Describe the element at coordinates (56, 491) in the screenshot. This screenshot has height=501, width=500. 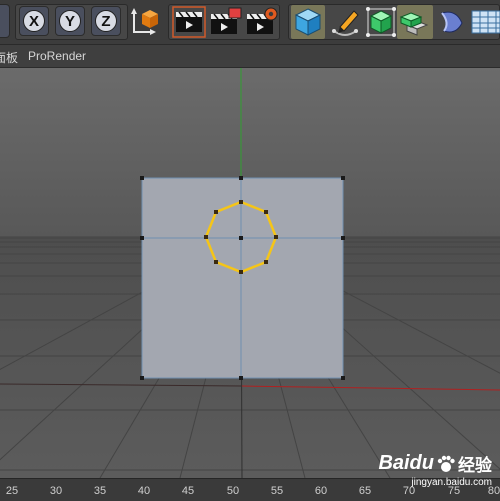
I see `ruler-label: 30` at that location.